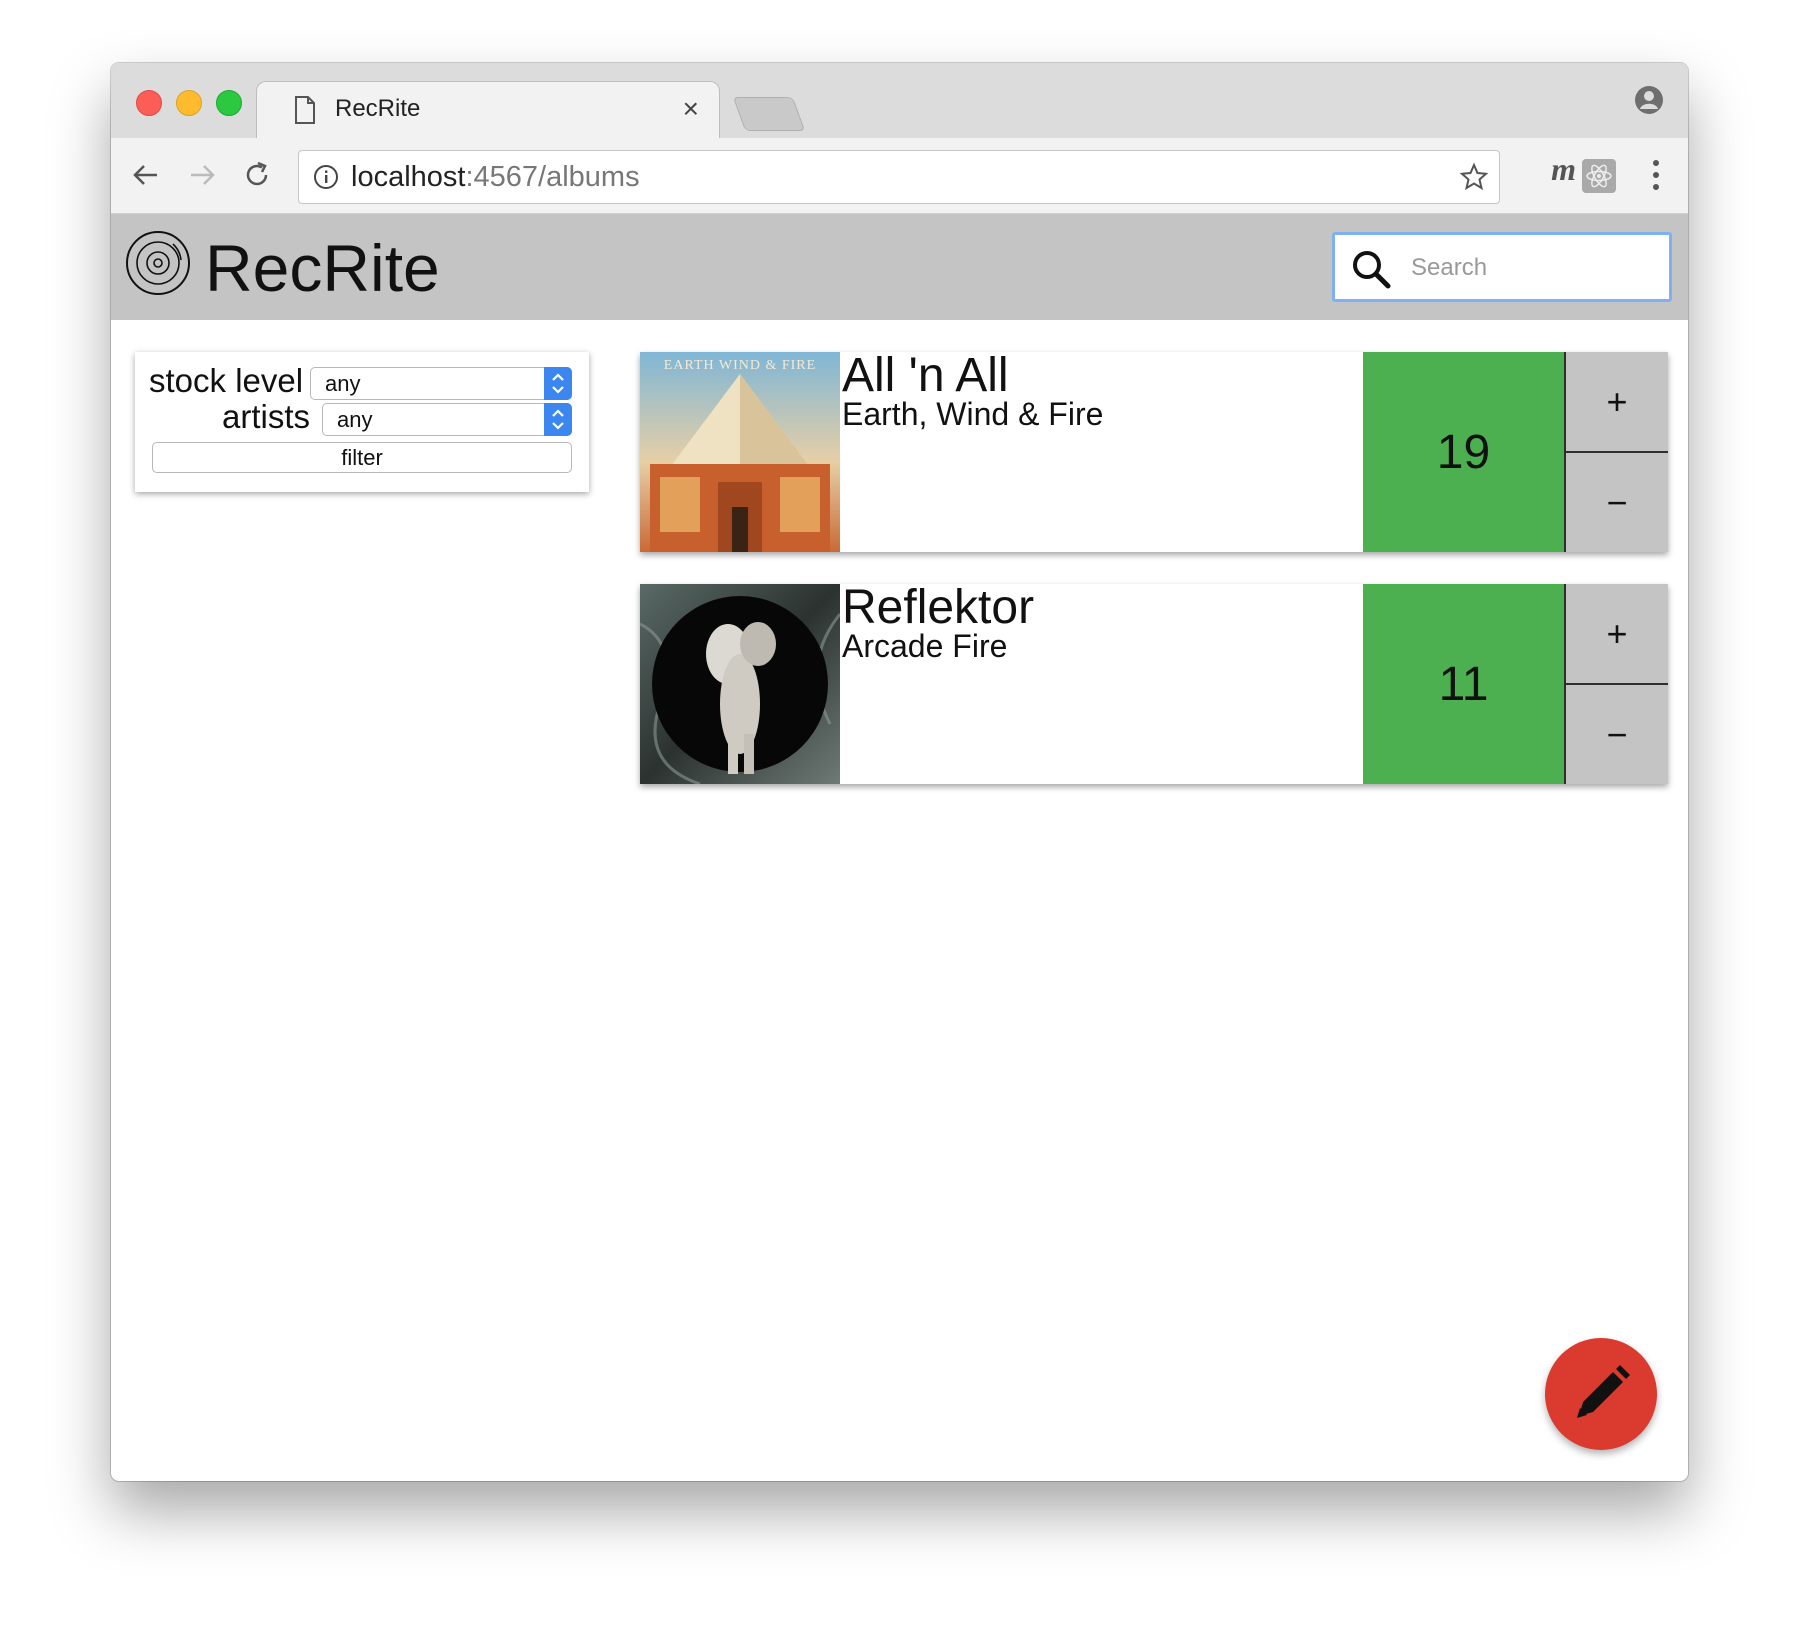 The height and width of the screenshot is (1634, 1794). I want to click on bookmark-star-icon, so click(1474, 177).